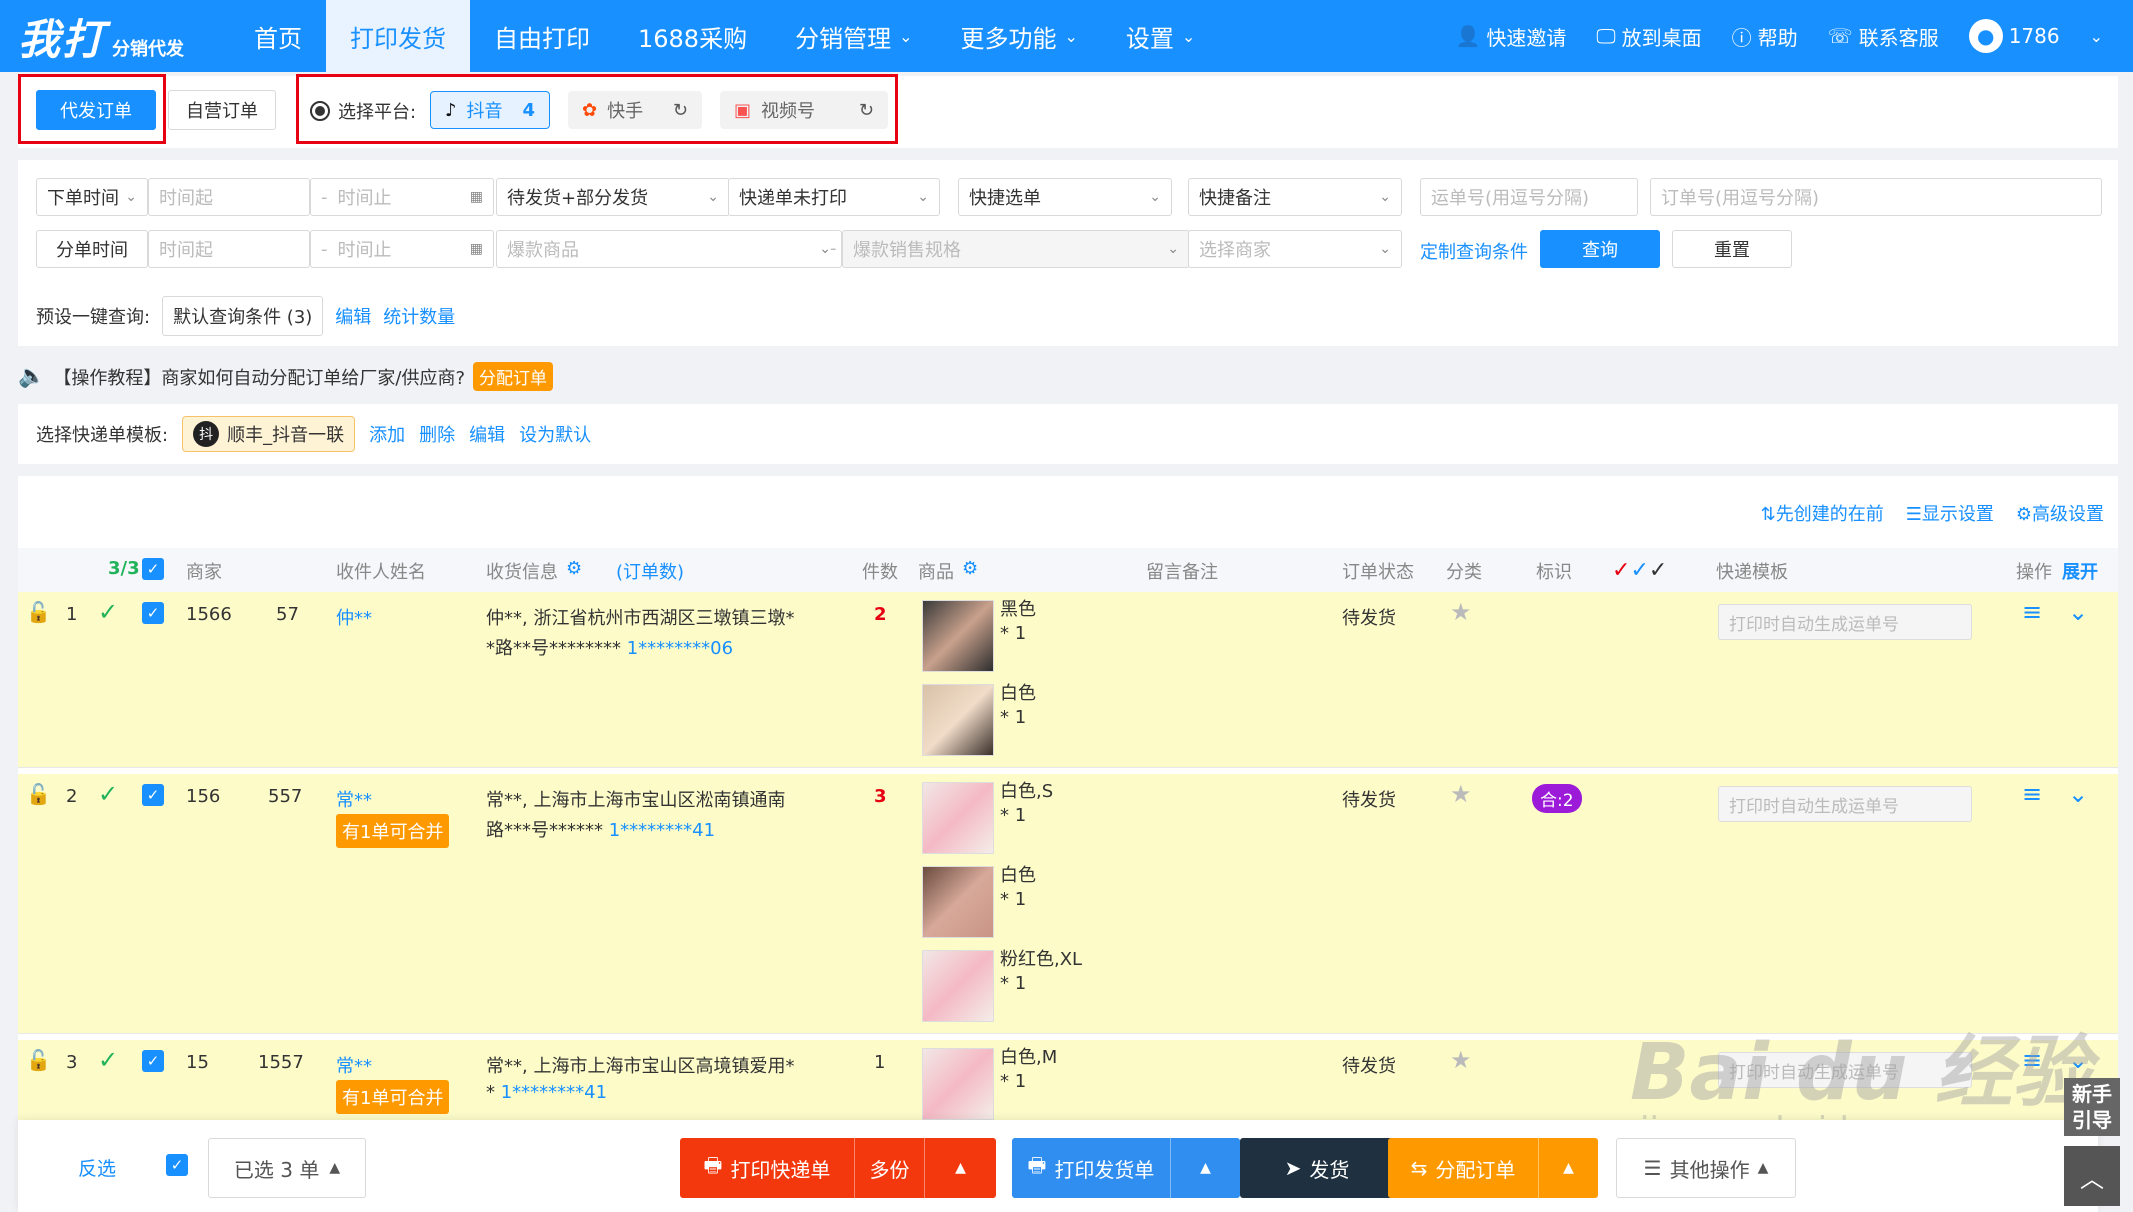 Image resolution: width=2133 pixels, height=1212 pixels. What do you see at coordinates (353, 316) in the screenshot?
I see `preset-edit-link: 编辑` at bounding box center [353, 316].